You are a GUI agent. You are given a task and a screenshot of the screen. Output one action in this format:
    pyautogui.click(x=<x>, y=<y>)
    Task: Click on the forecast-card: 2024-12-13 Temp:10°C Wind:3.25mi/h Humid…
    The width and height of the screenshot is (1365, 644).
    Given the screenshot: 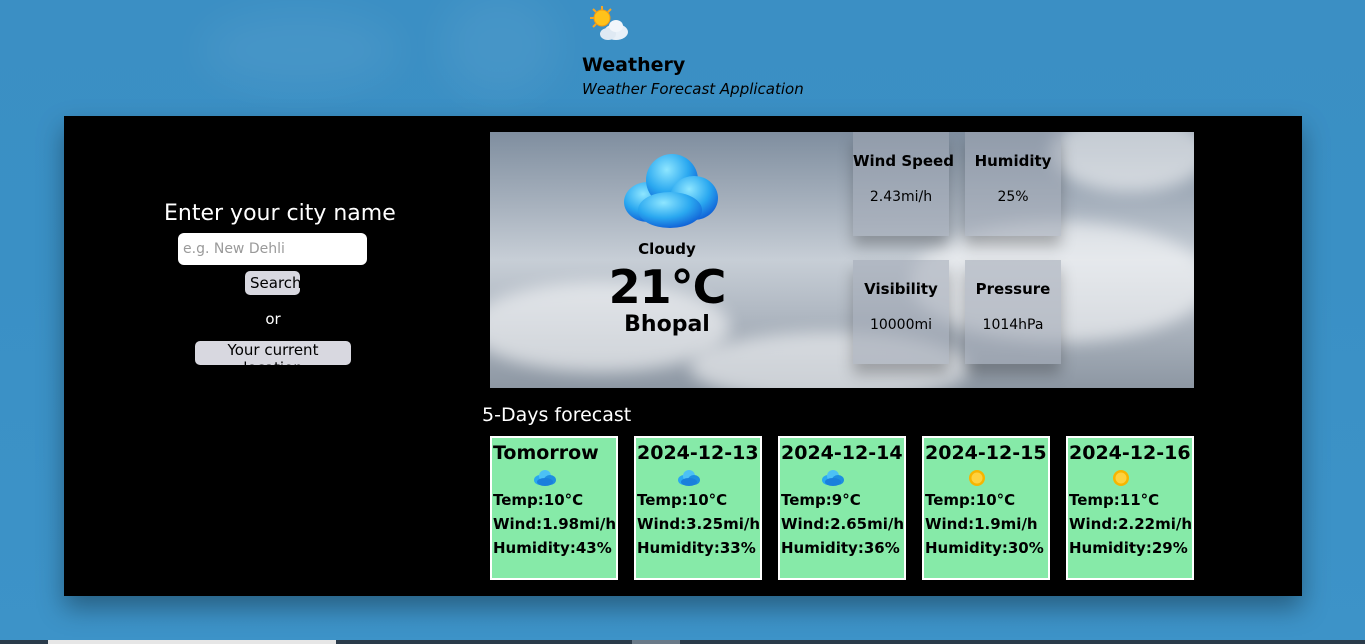 What is the action you would take?
    pyautogui.click(x=698, y=508)
    